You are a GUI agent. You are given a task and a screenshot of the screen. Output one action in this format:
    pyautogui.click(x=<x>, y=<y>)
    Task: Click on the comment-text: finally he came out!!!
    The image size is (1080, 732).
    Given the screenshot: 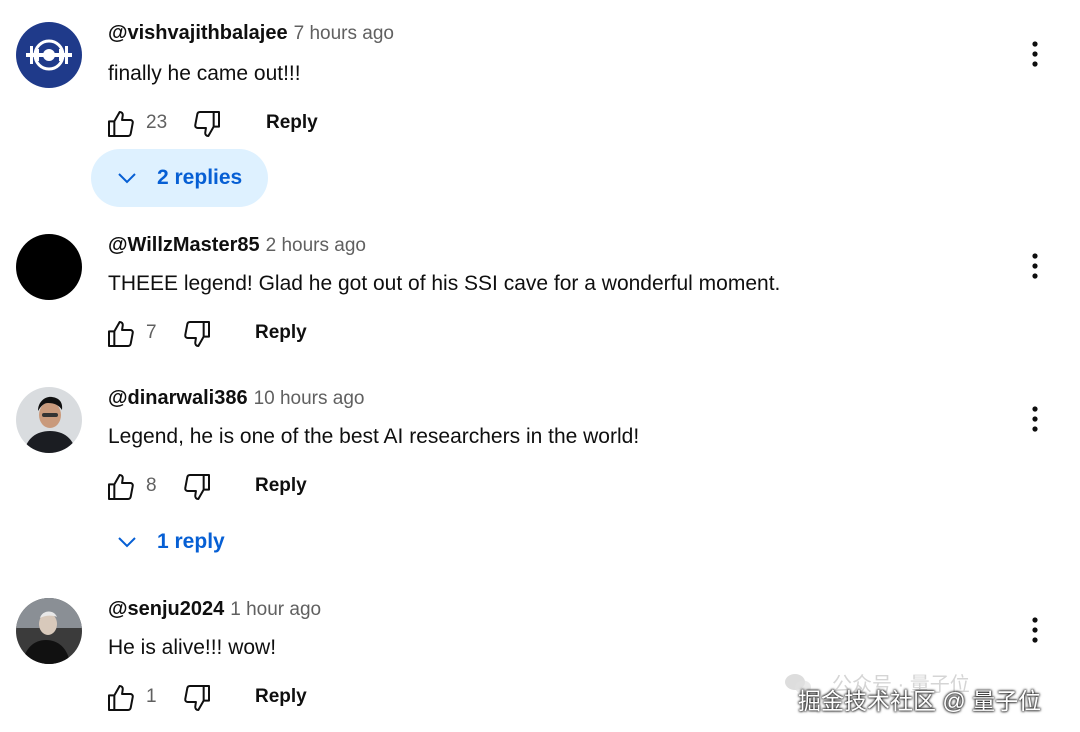 What is the action you would take?
    pyautogui.click(x=204, y=73)
    